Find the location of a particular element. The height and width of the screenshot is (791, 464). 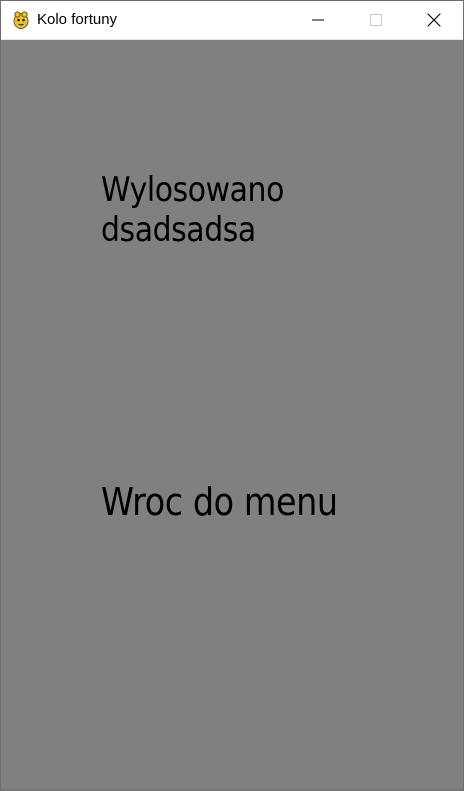

maximize-button is located at coordinates (376, 20).